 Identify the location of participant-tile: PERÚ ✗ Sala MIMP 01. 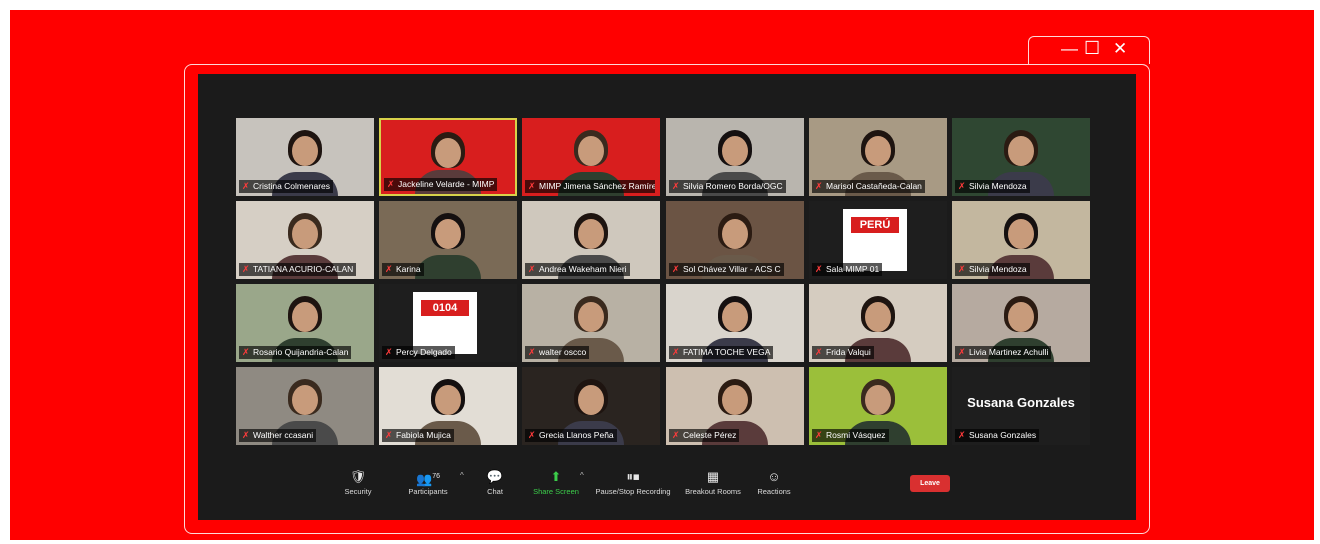
(878, 240).